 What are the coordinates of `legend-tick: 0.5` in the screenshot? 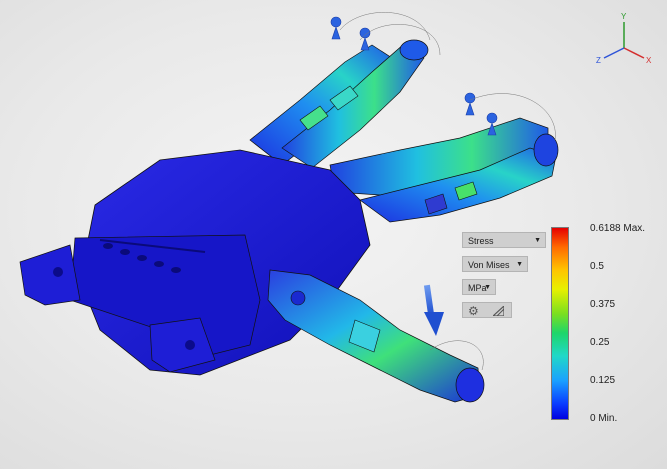 It's located at (597, 266).